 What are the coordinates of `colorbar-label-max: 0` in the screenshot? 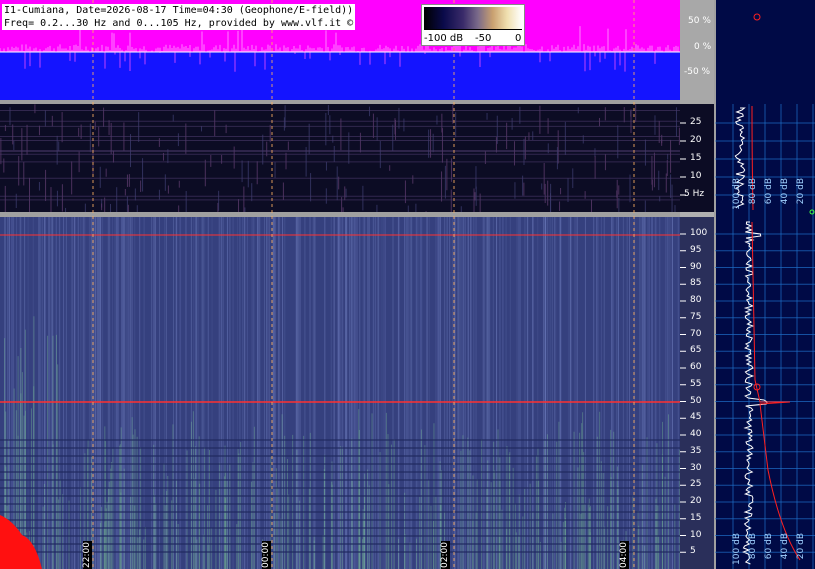 It's located at (518, 38).